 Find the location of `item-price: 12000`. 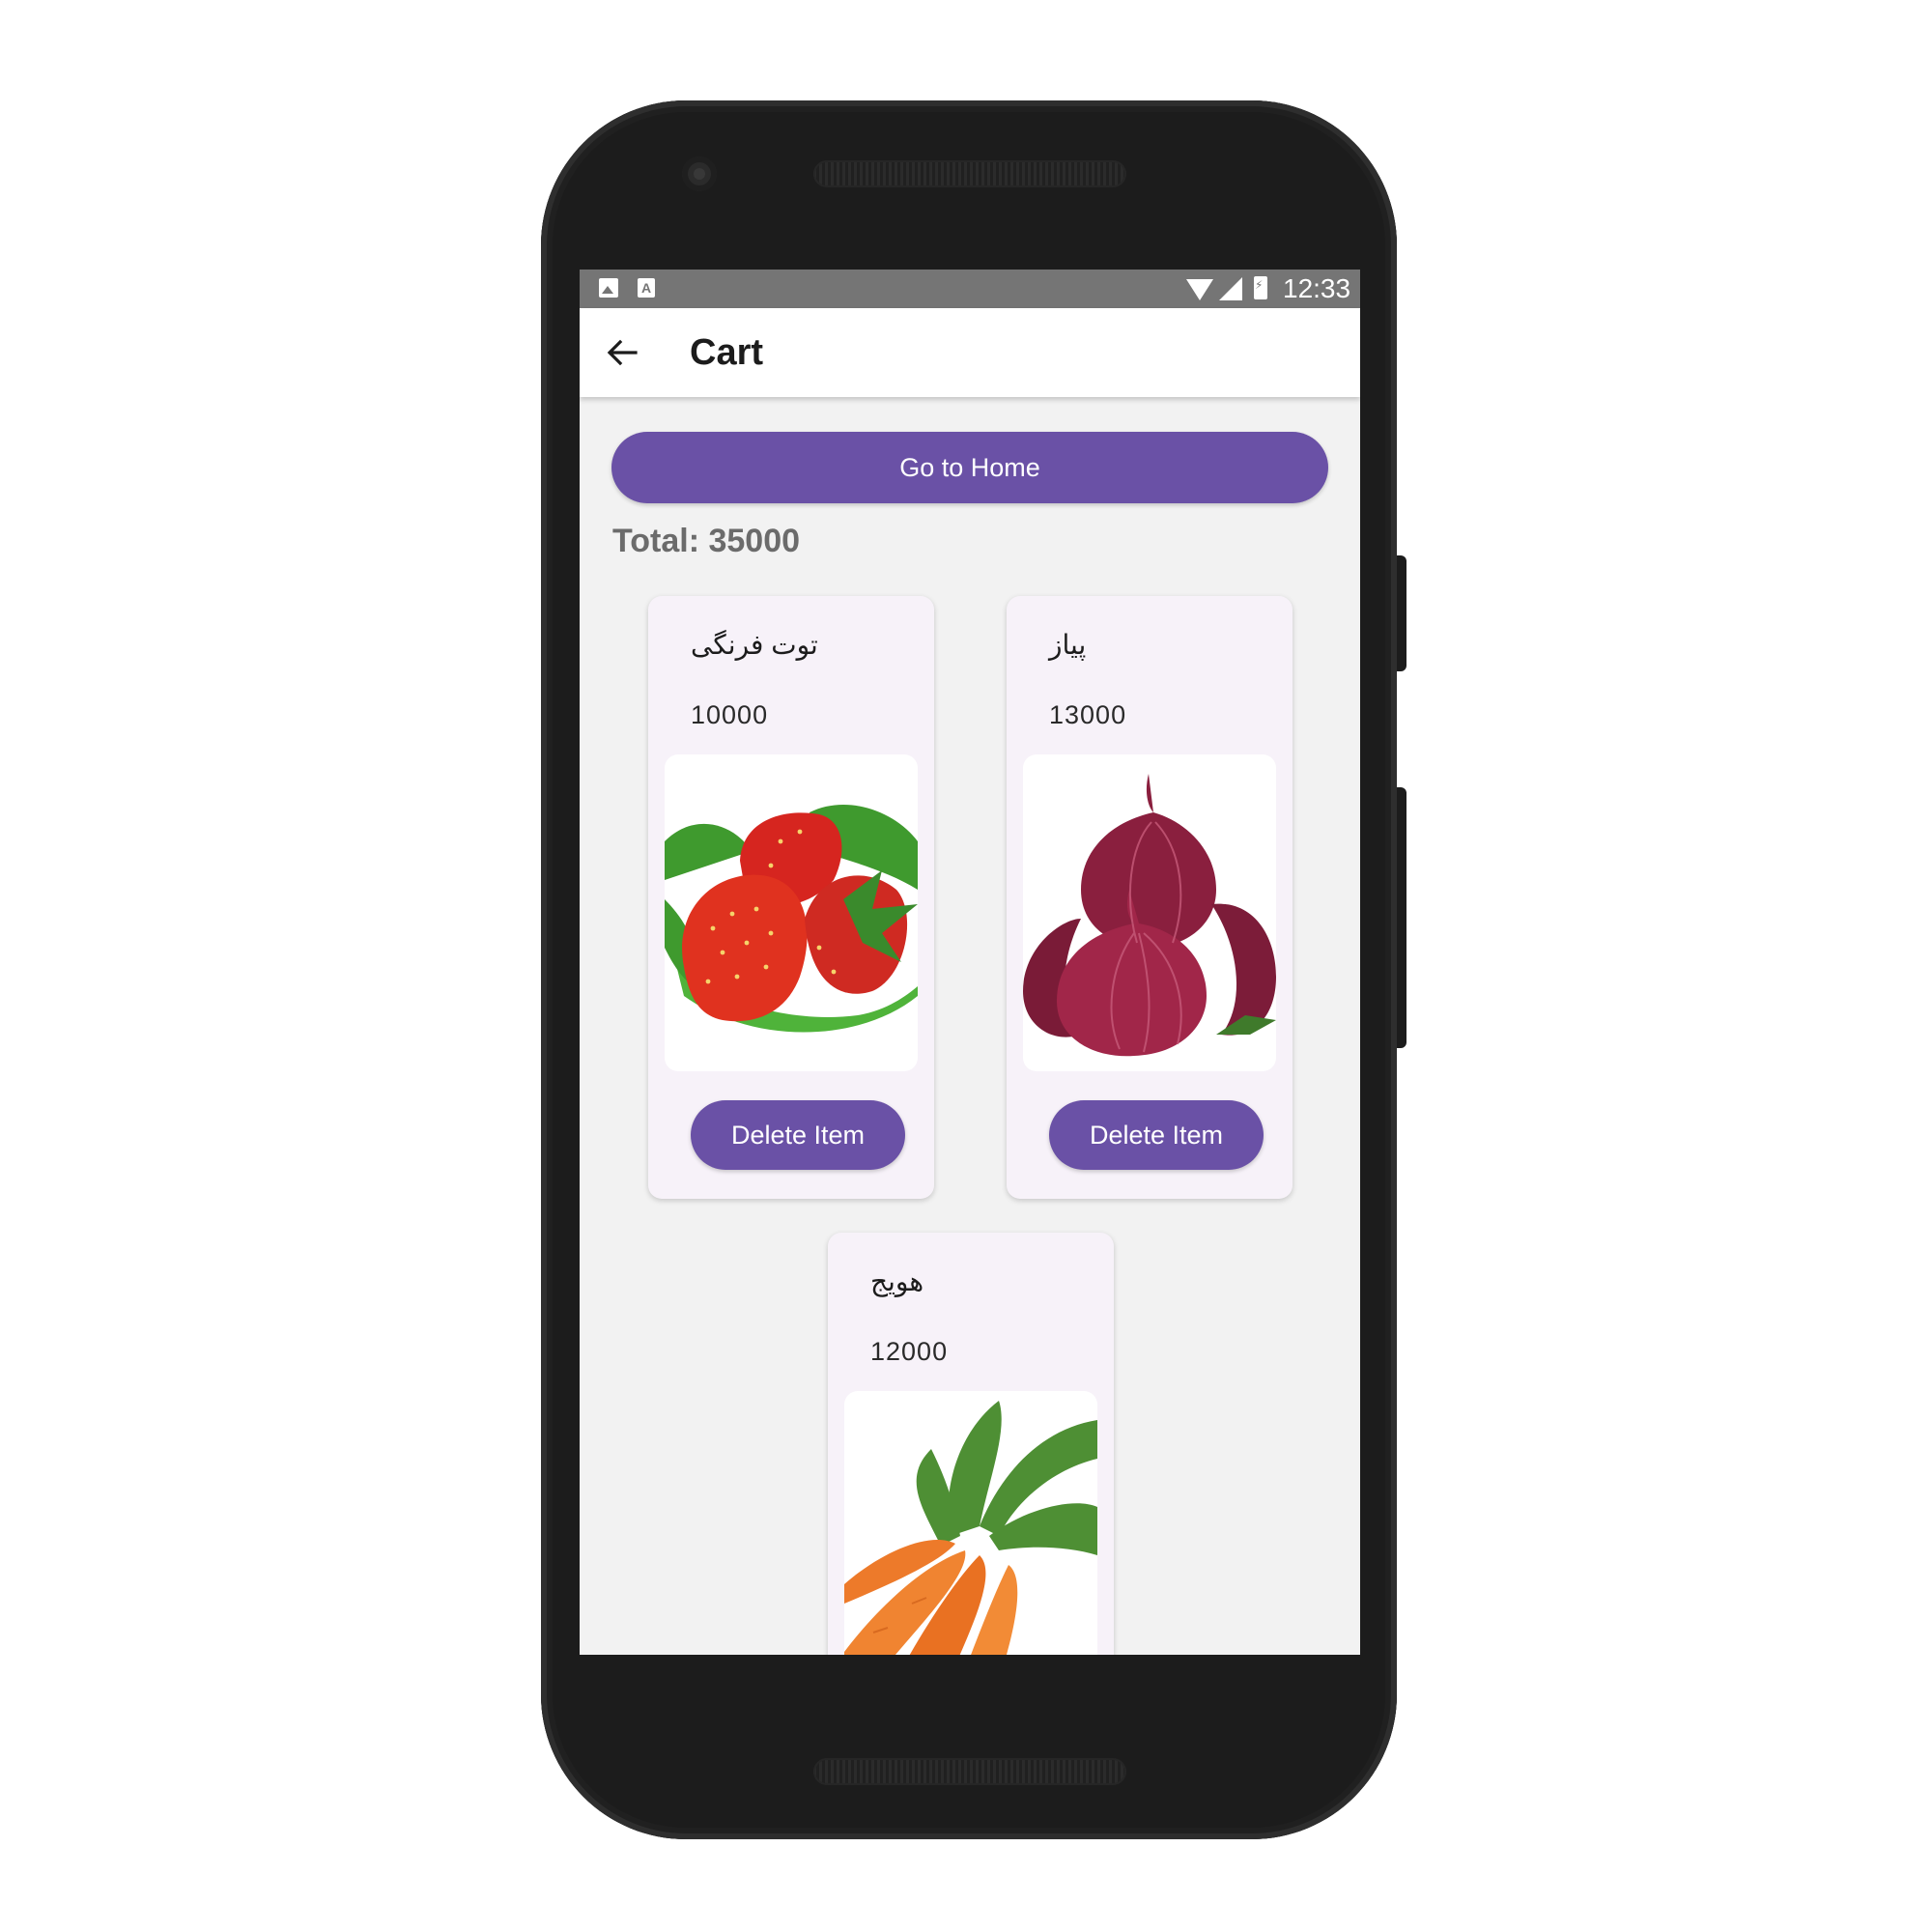

item-price: 12000 is located at coordinates (909, 1351).